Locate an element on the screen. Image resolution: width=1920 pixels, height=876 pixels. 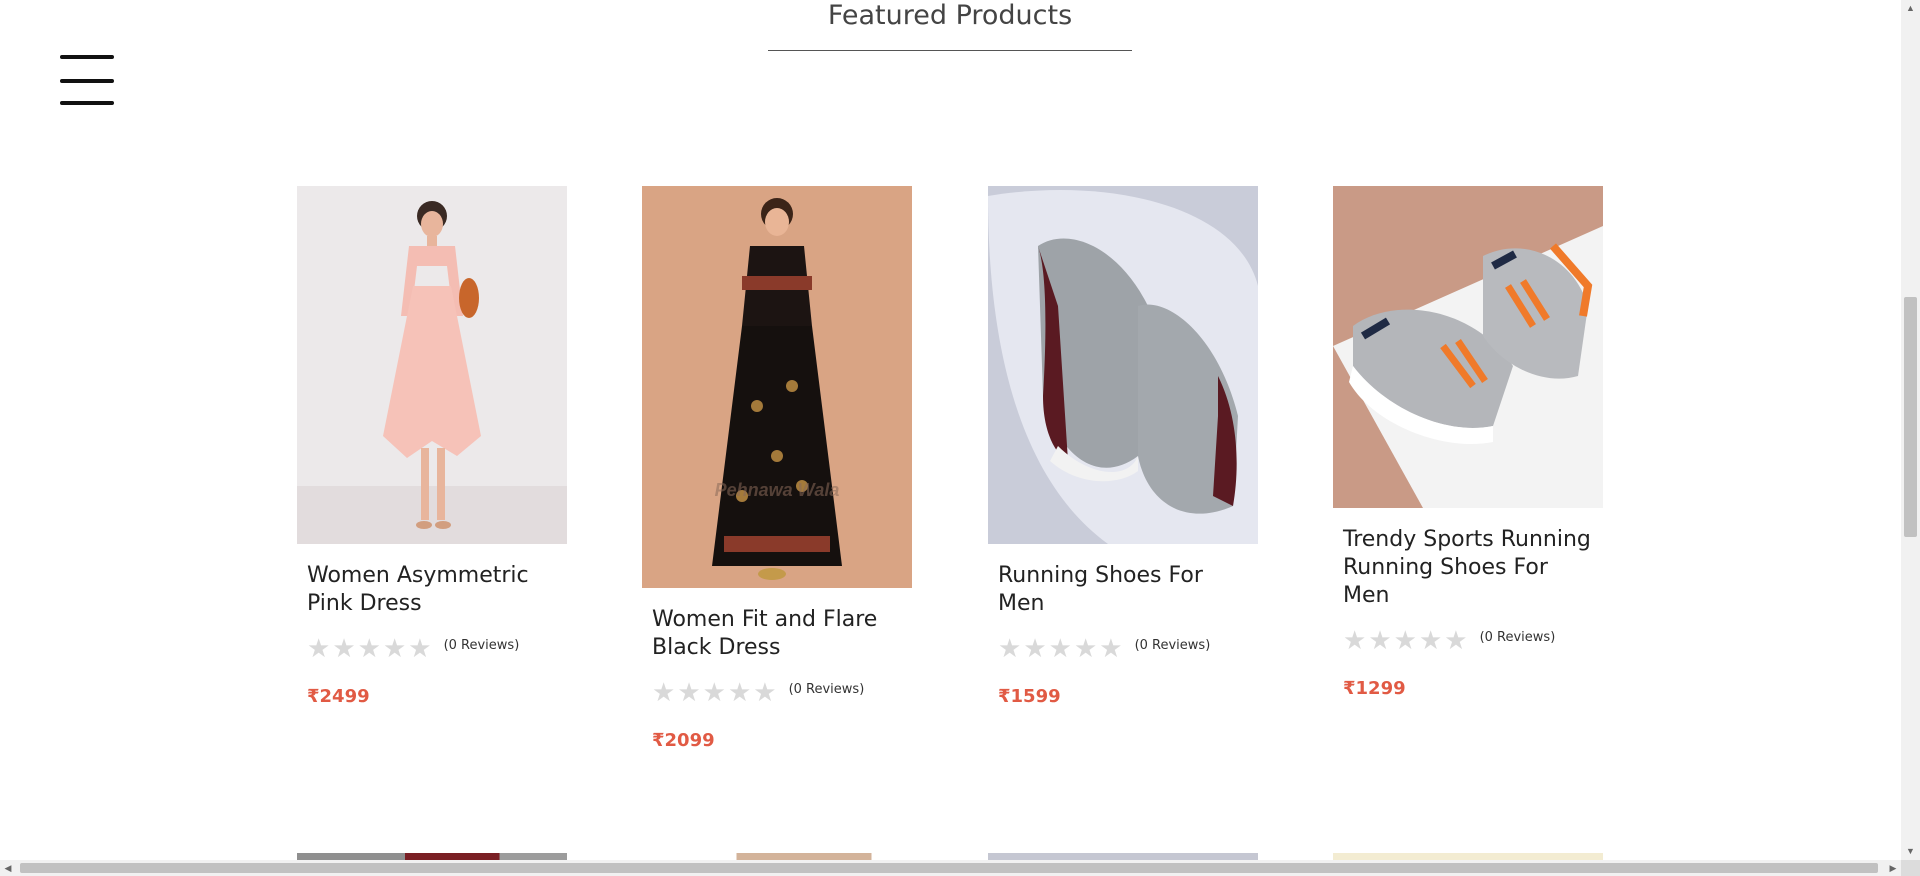
product-price: ₹1599 is located at coordinates (1029, 696).